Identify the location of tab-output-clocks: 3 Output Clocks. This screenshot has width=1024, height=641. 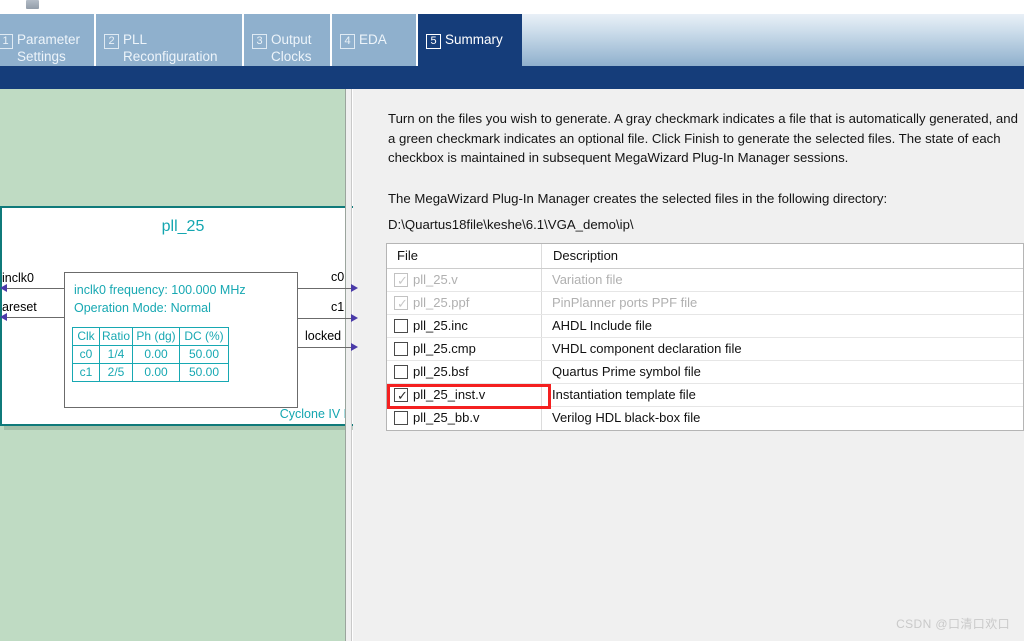
(288, 40).